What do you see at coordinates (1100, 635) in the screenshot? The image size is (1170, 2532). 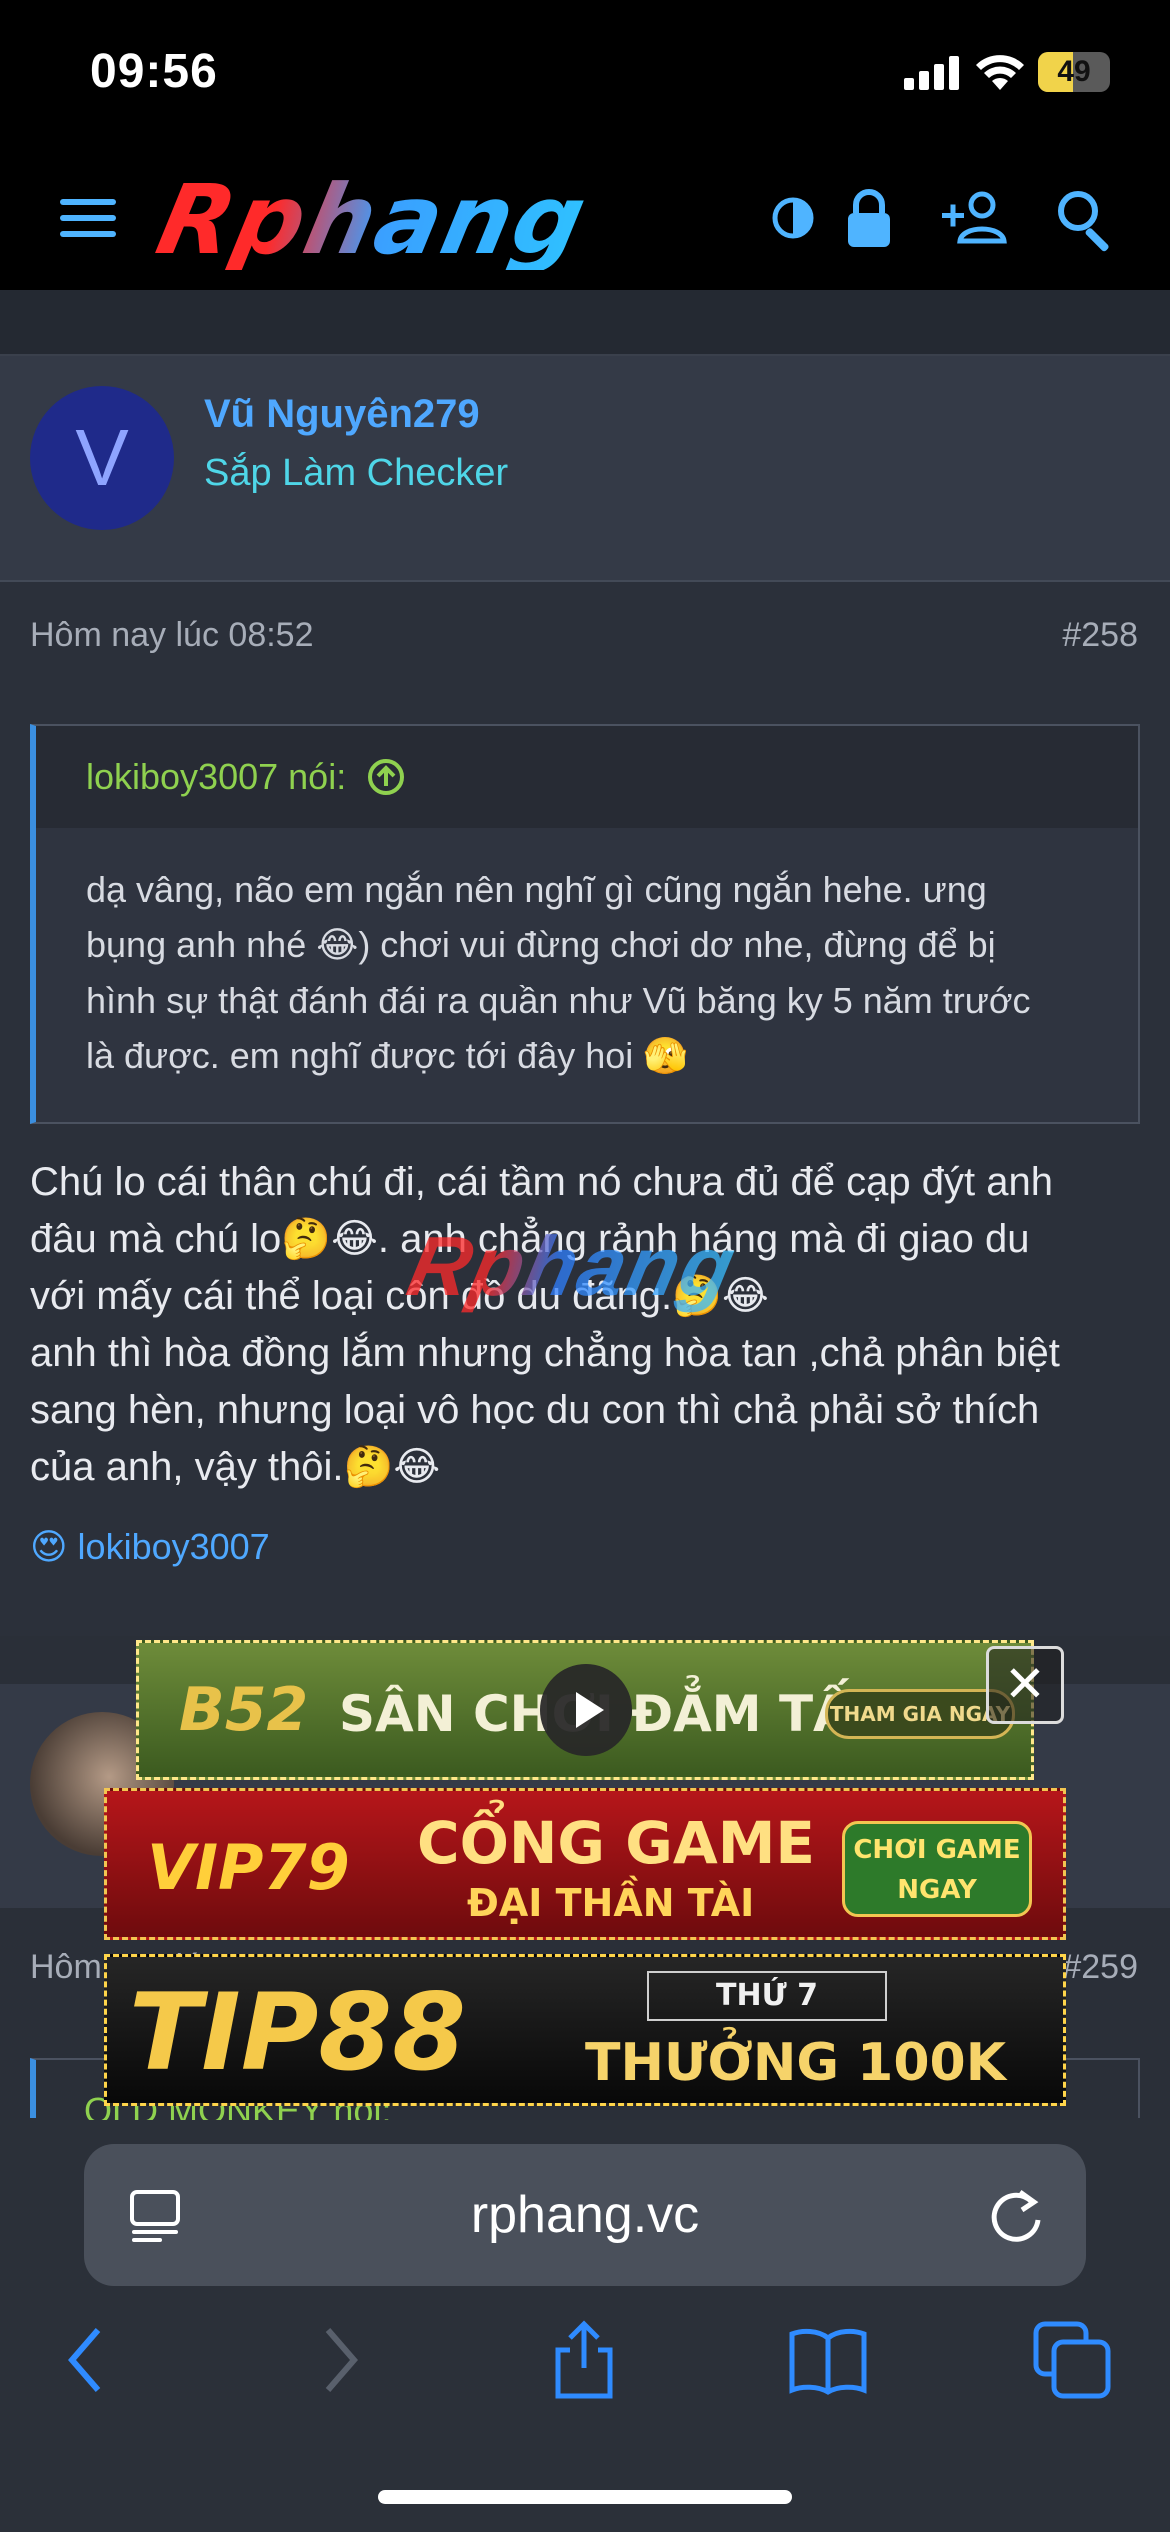 I see `post-number: #258` at bounding box center [1100, 635].